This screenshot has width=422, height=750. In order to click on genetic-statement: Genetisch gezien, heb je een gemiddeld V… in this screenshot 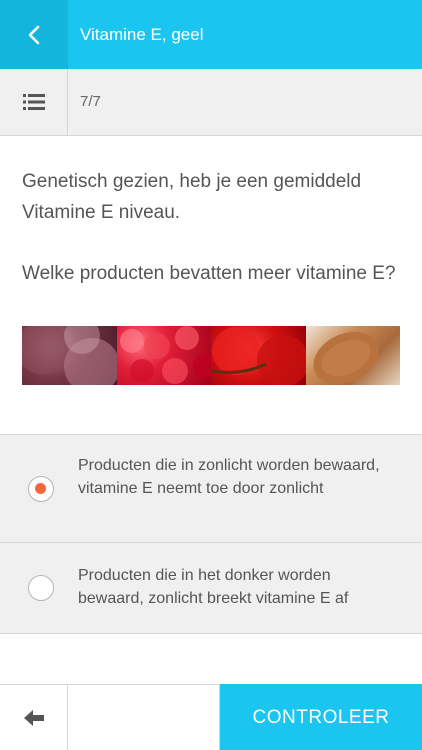, I will do `click(192, 197)`.